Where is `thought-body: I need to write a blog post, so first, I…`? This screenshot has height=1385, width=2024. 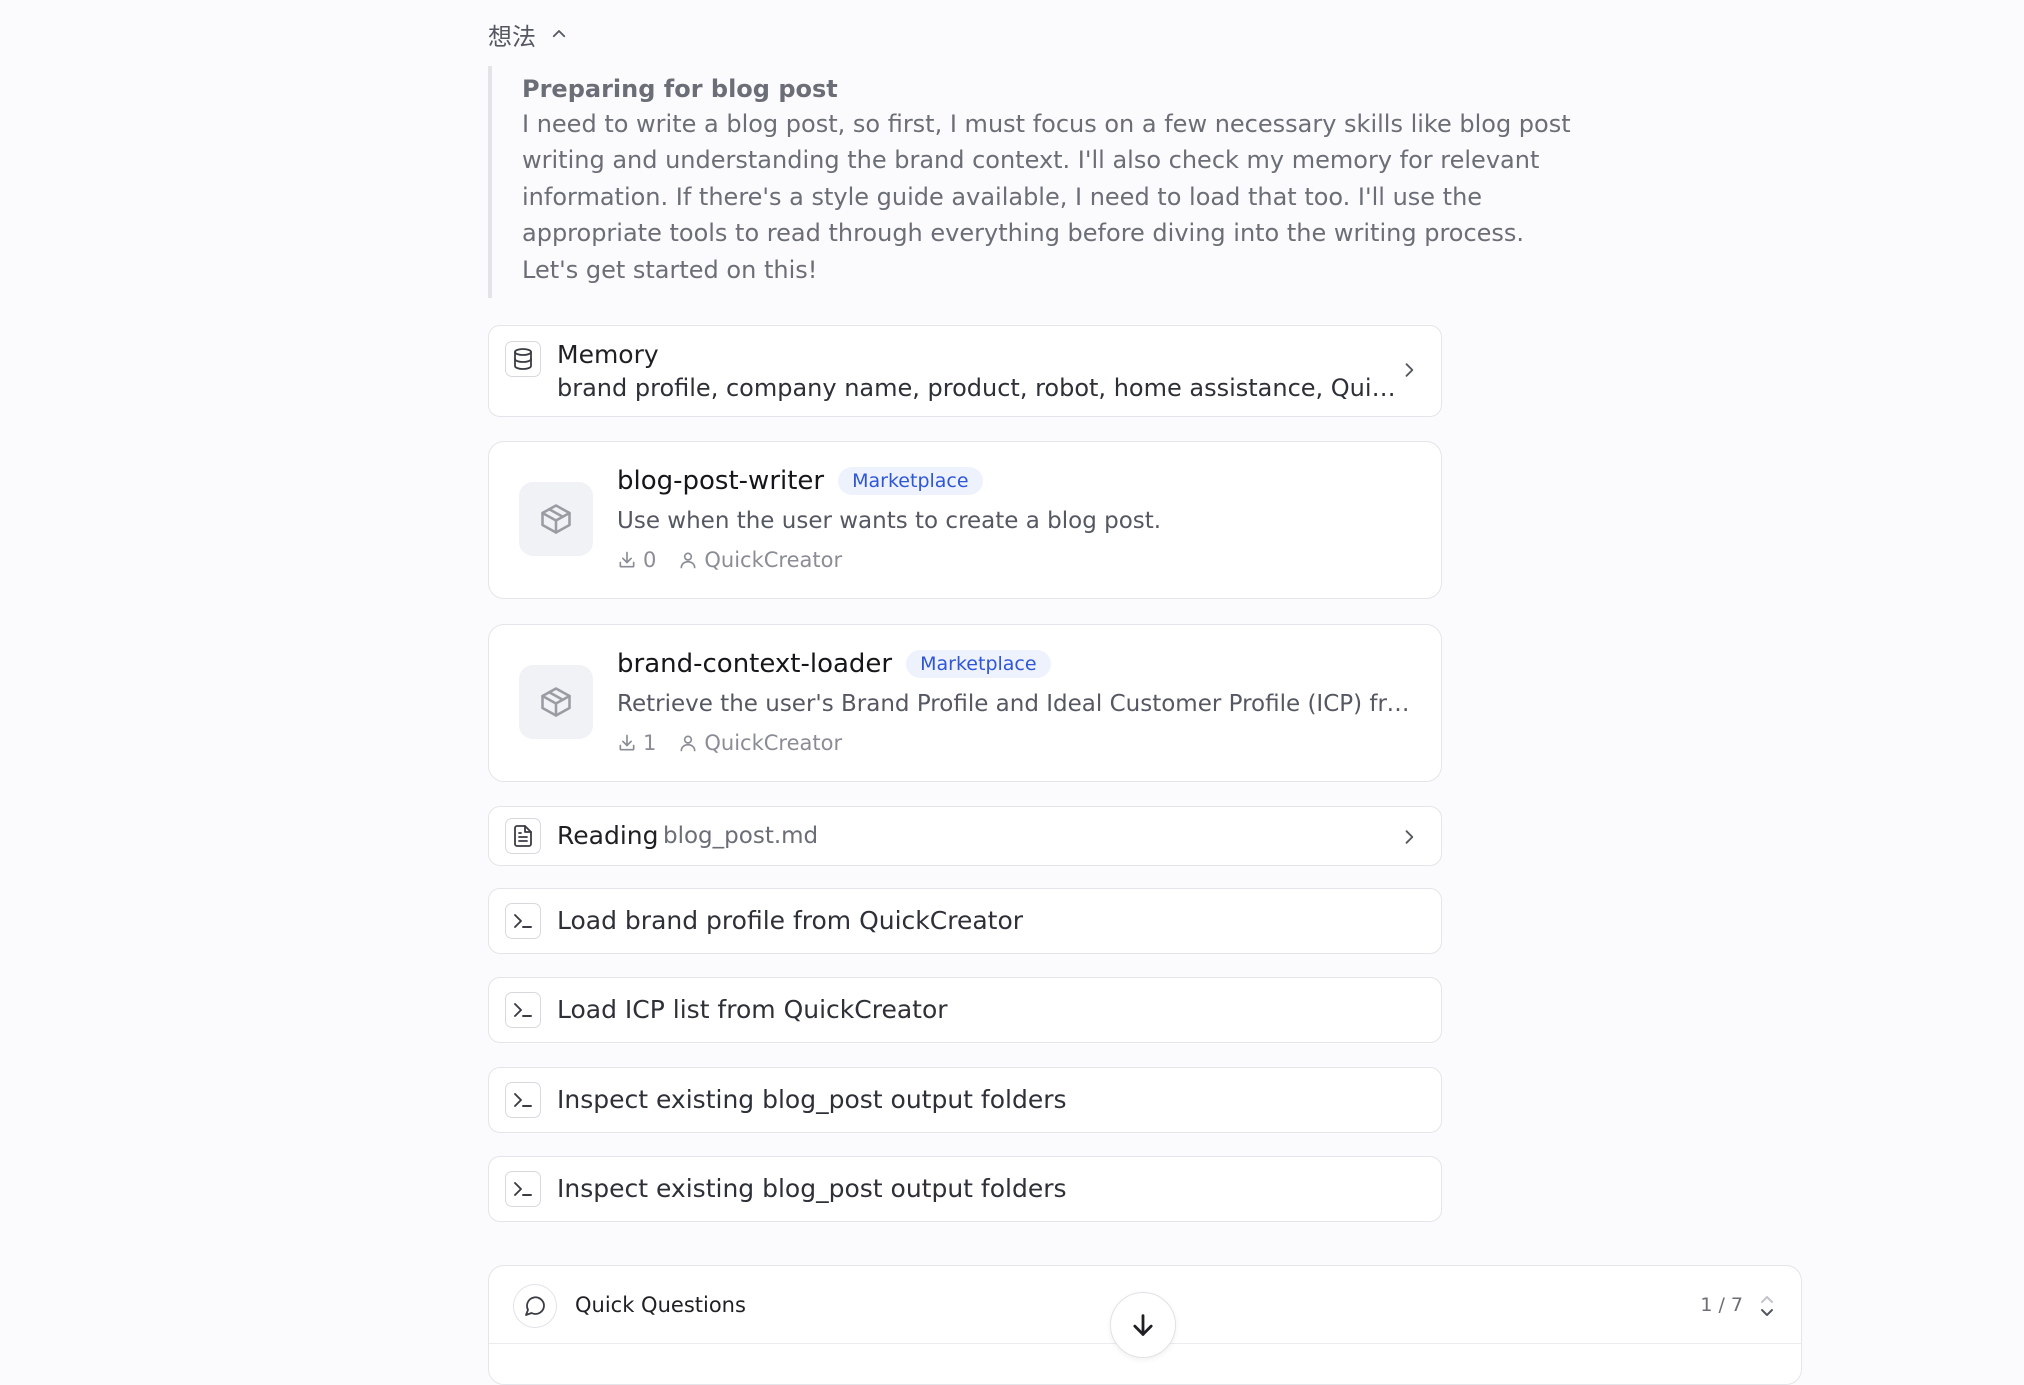
thought-body: I need to write a blog post, so first, I… is located at coordinates (1046, 197).